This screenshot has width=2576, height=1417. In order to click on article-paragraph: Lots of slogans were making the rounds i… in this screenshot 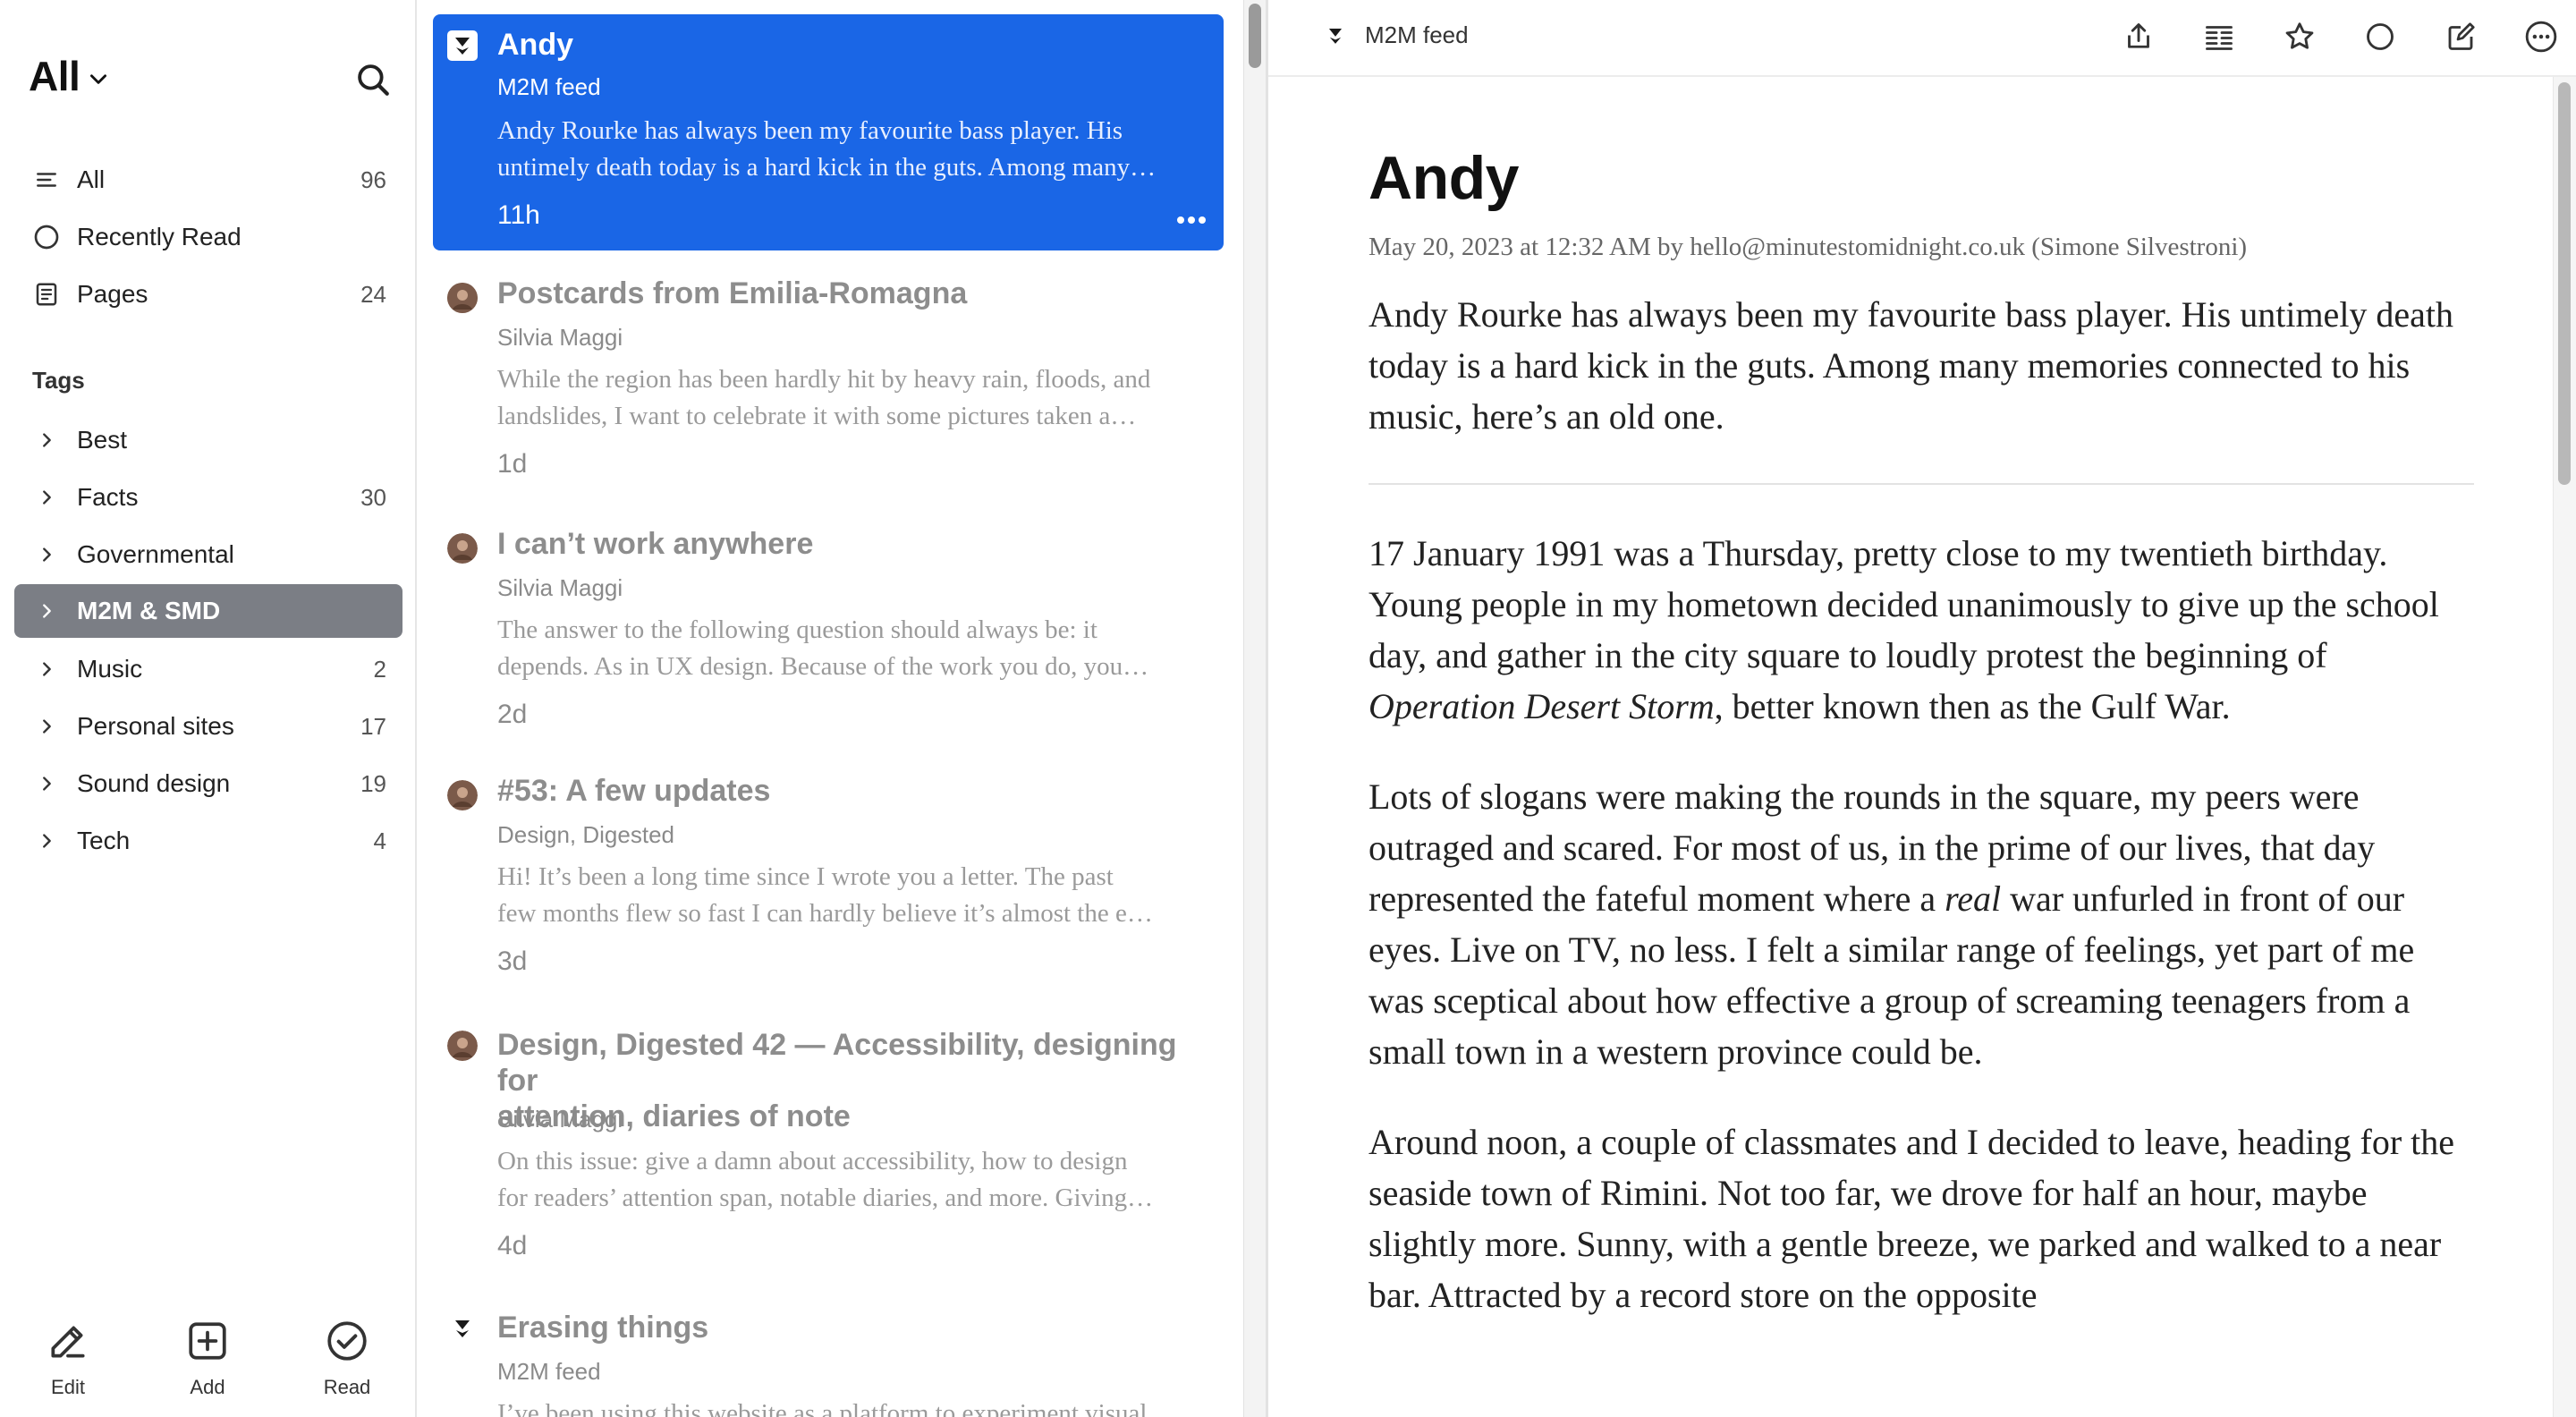, I will do `click(1921, 924)`.